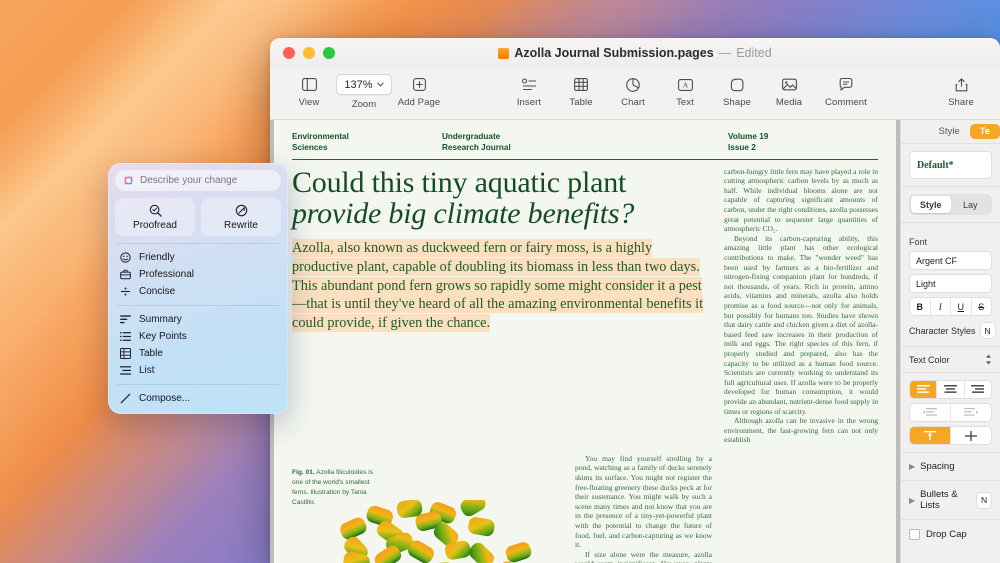  Describe the element at coordinates (125, 398) in the screenshot. I see `pencil-icon` at that location.